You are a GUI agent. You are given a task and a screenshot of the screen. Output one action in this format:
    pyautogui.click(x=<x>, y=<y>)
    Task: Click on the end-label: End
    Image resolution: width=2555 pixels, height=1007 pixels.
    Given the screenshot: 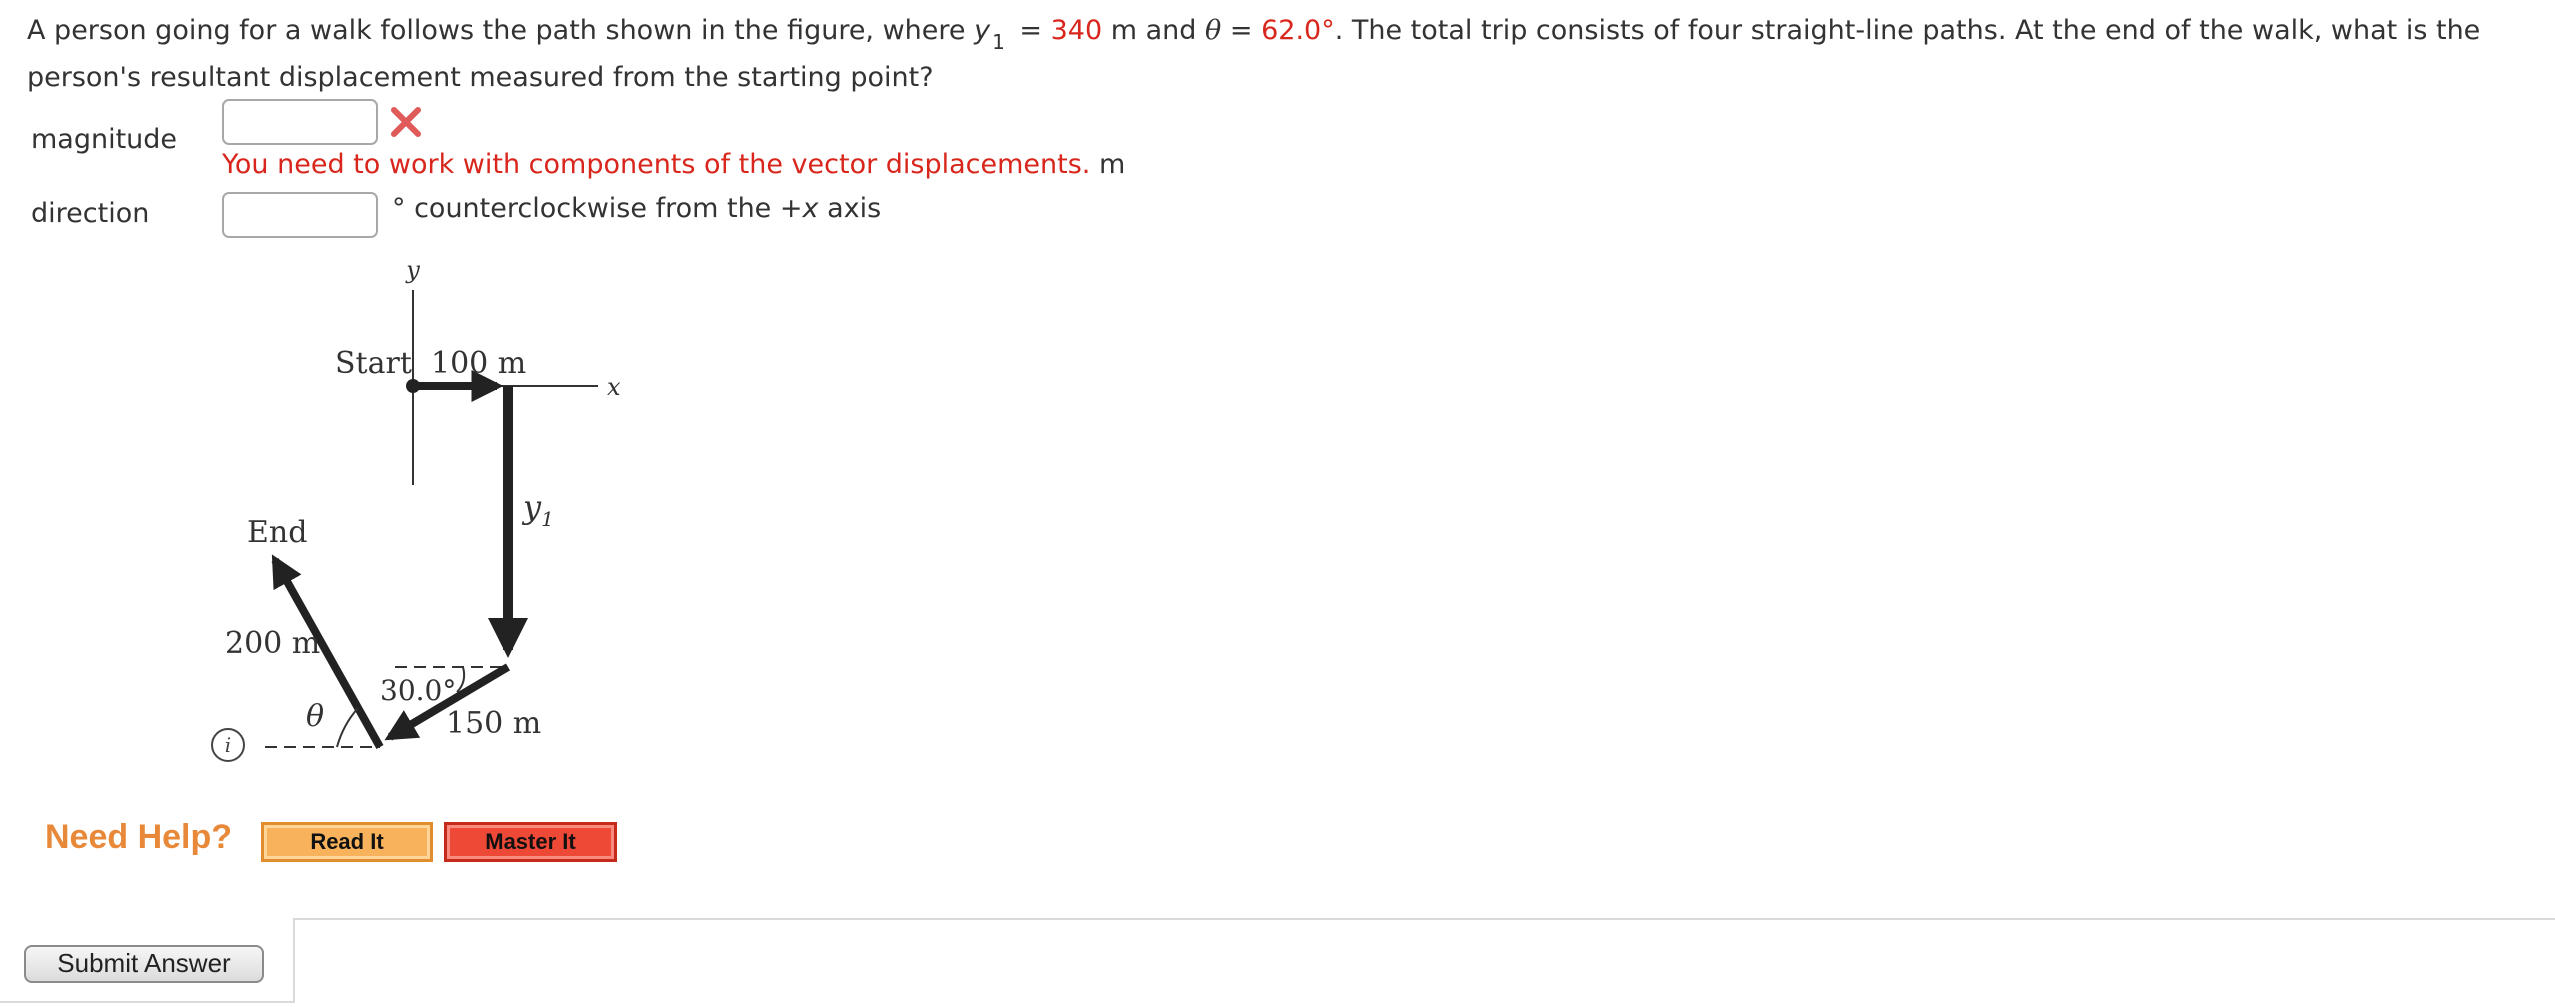 What is the action you would take?
    pyautogui.click(x=277, y=532)
    